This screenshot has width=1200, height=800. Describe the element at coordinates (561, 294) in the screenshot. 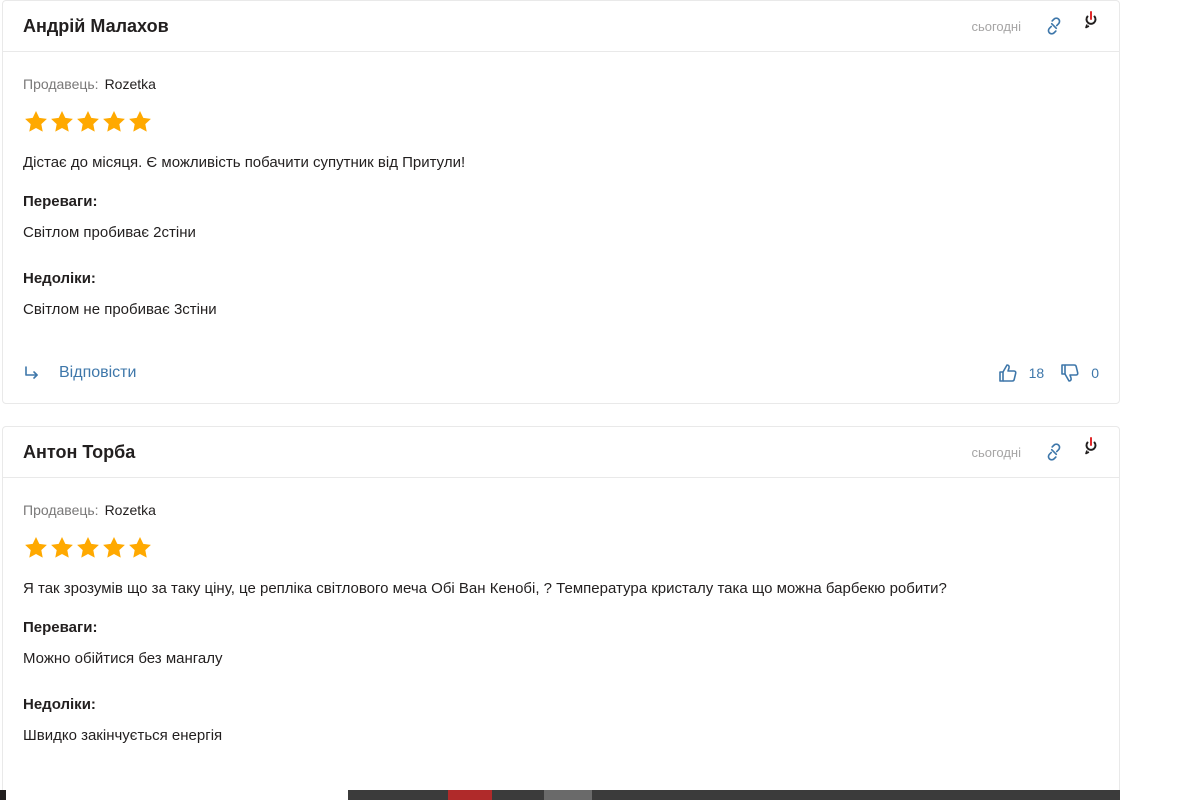

I see `review-cons: Недоліки: Світлом не пробиває 3стіни` at that location.